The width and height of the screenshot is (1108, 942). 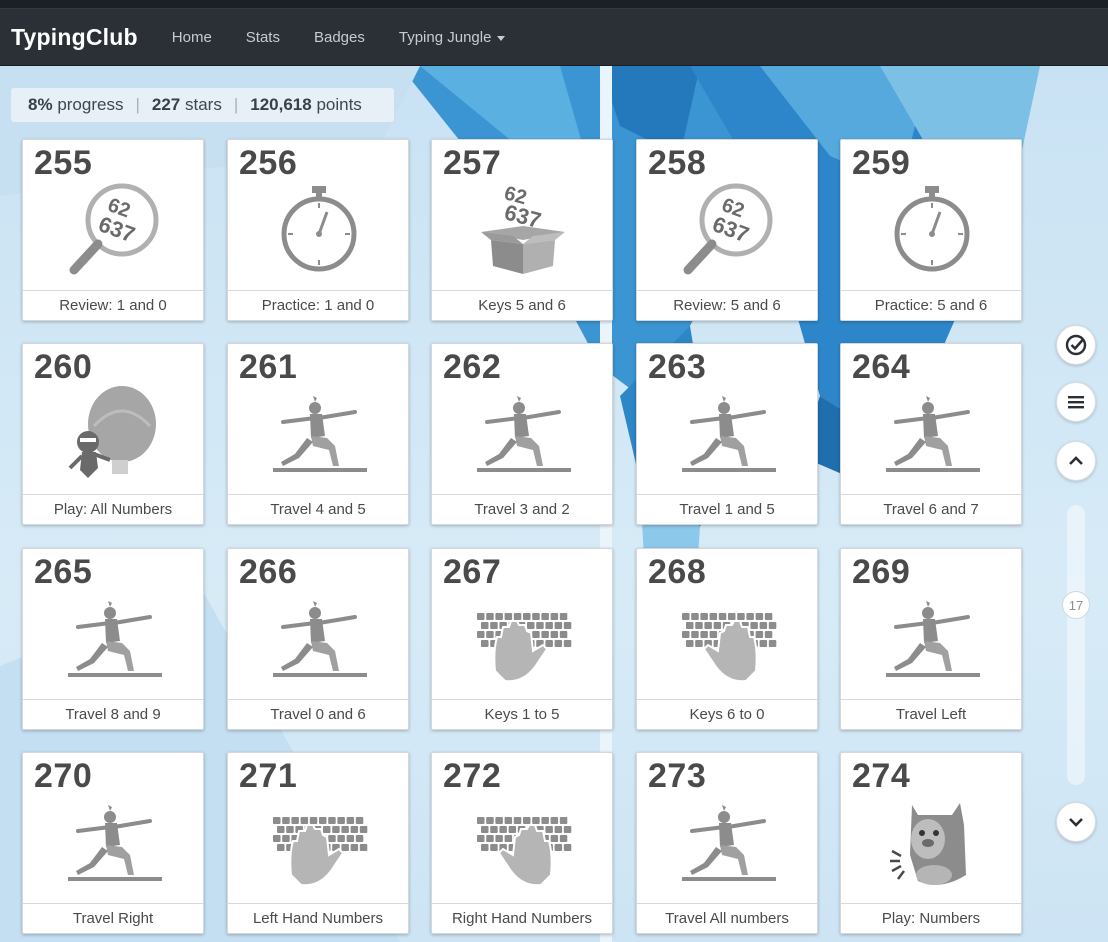 What do you see at coordinates (727, 305) in the screenshot?
I see `lesson-title: Review: 5 and 6` at bounding box center [727, 305].